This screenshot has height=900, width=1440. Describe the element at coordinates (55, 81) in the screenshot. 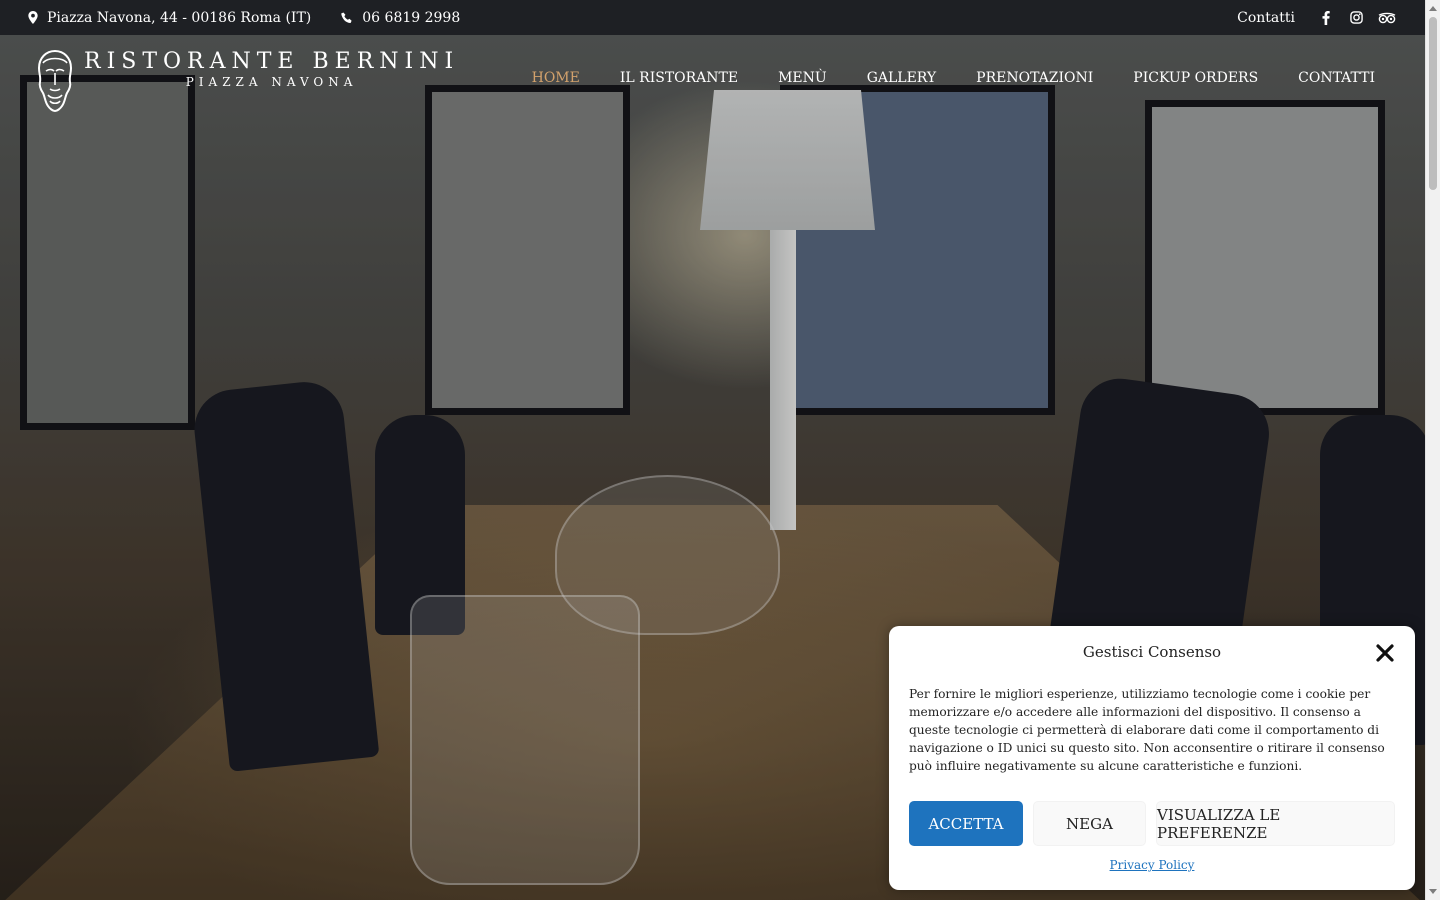

I see `bernini-head-icon` at that location.